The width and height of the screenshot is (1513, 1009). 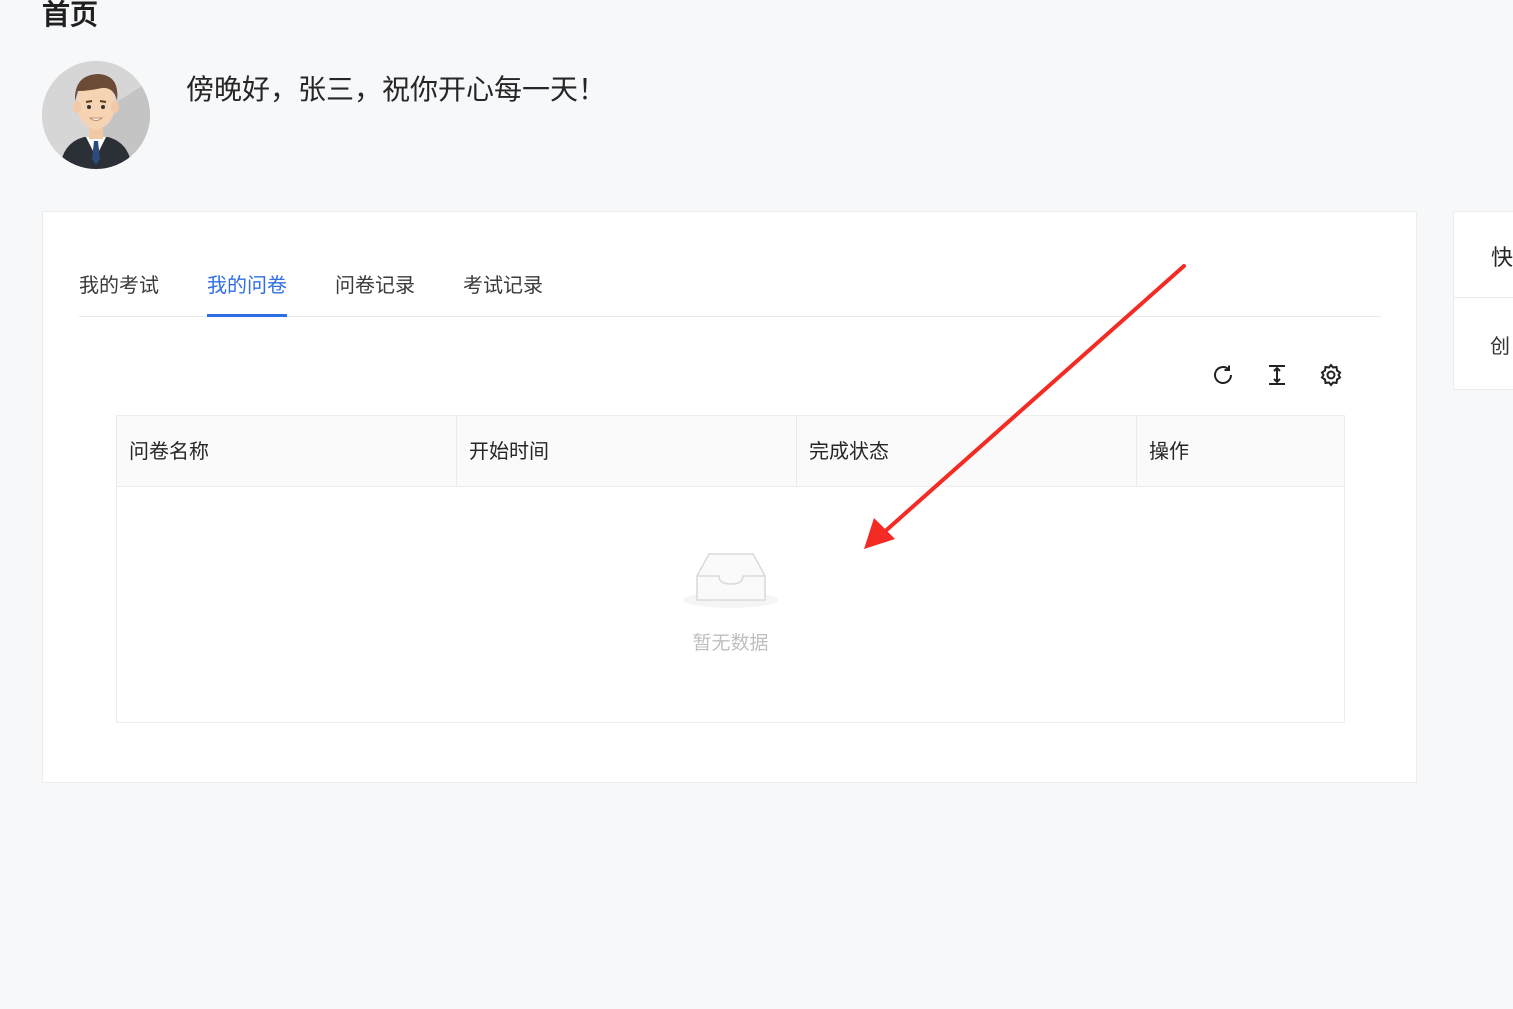 I want to click on column-header-start-time: 开始时间, so click(x=627, y=451).